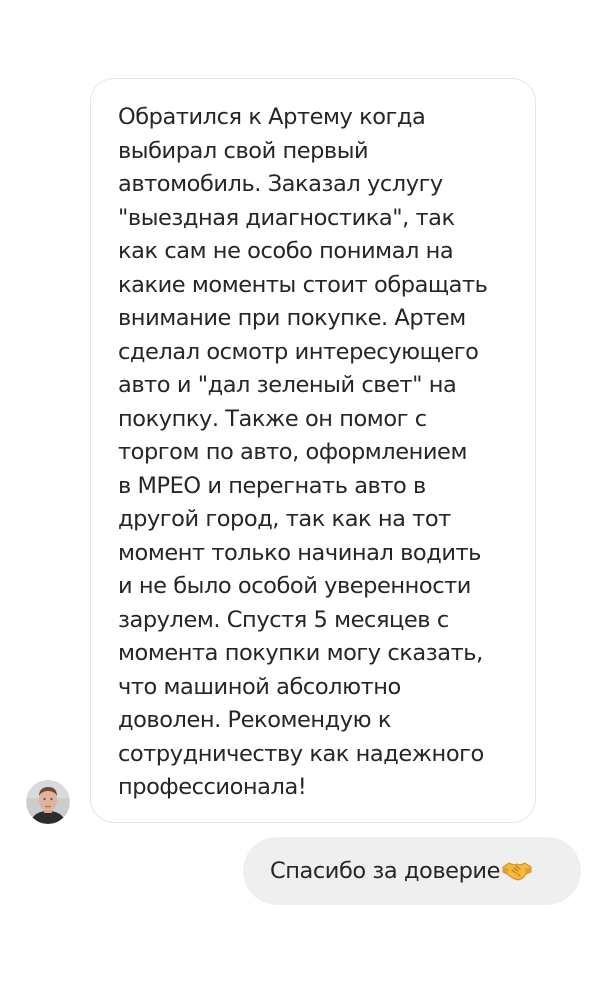 The width and height of the screenshot is (600, 1000). What do you see at coordinates (303, 284) in the screenshot?
I see `incoming-message-line: какие моменты стоит обращать` at bounding box center [303, 284].